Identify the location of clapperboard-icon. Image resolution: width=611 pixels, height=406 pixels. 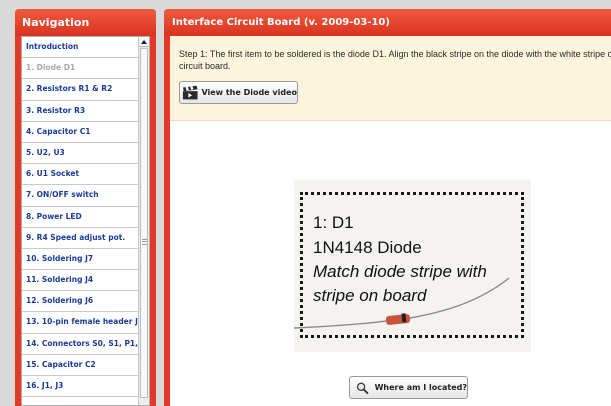
(190, 92).